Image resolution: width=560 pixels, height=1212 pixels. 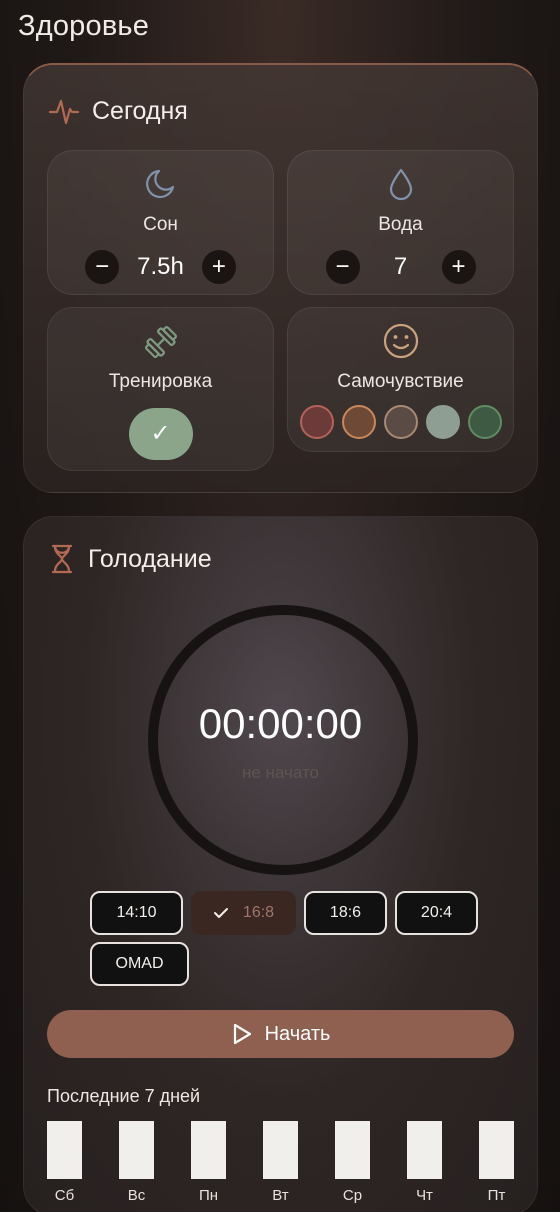 I want to click on sleep-increase-button: +, so click(x=218, y=267).